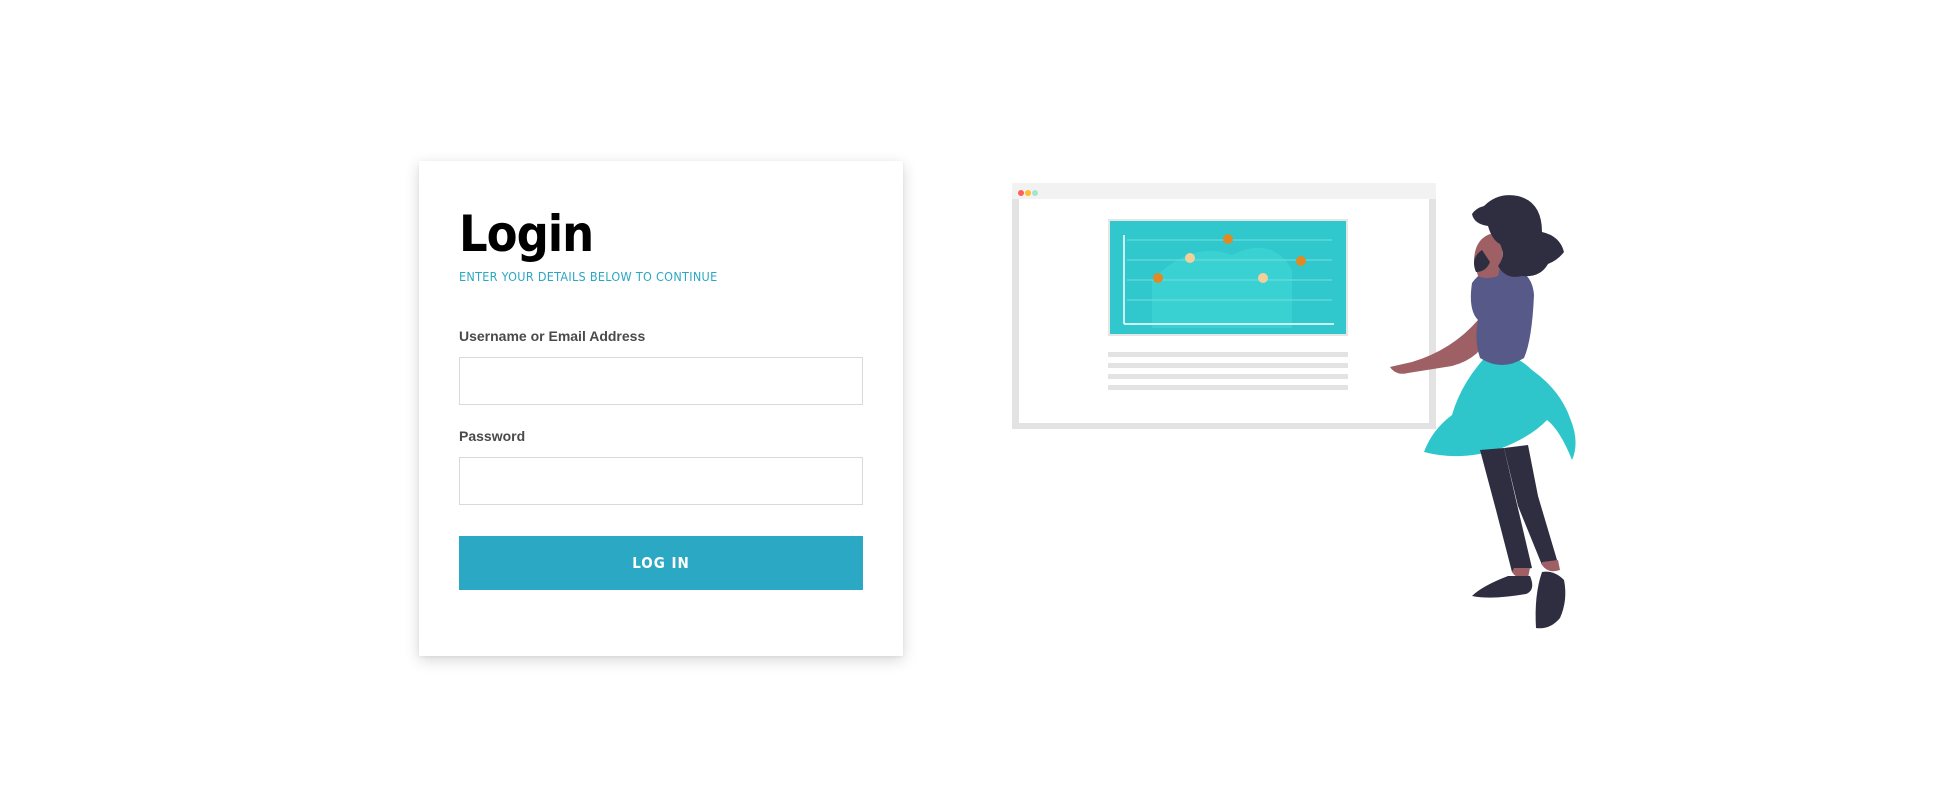  Describe the element at coordinates (588, 276) in the screenshot. I see `login-subtitle: ENTER YOUR DETAILS BELOW TO CONTINUE` at that location.